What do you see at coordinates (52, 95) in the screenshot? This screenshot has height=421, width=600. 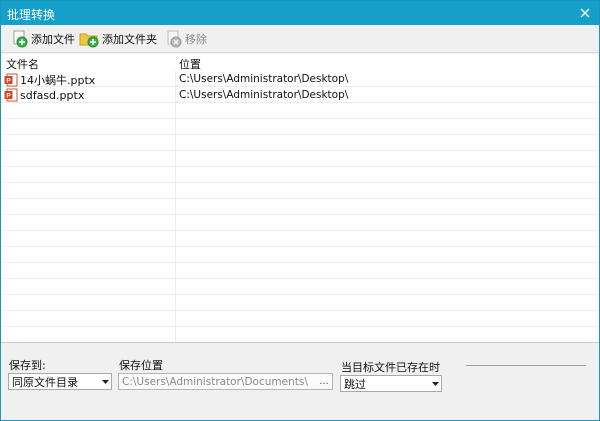 I see `file-name: sdfasd.pptx` at bounding box center [52, 95].